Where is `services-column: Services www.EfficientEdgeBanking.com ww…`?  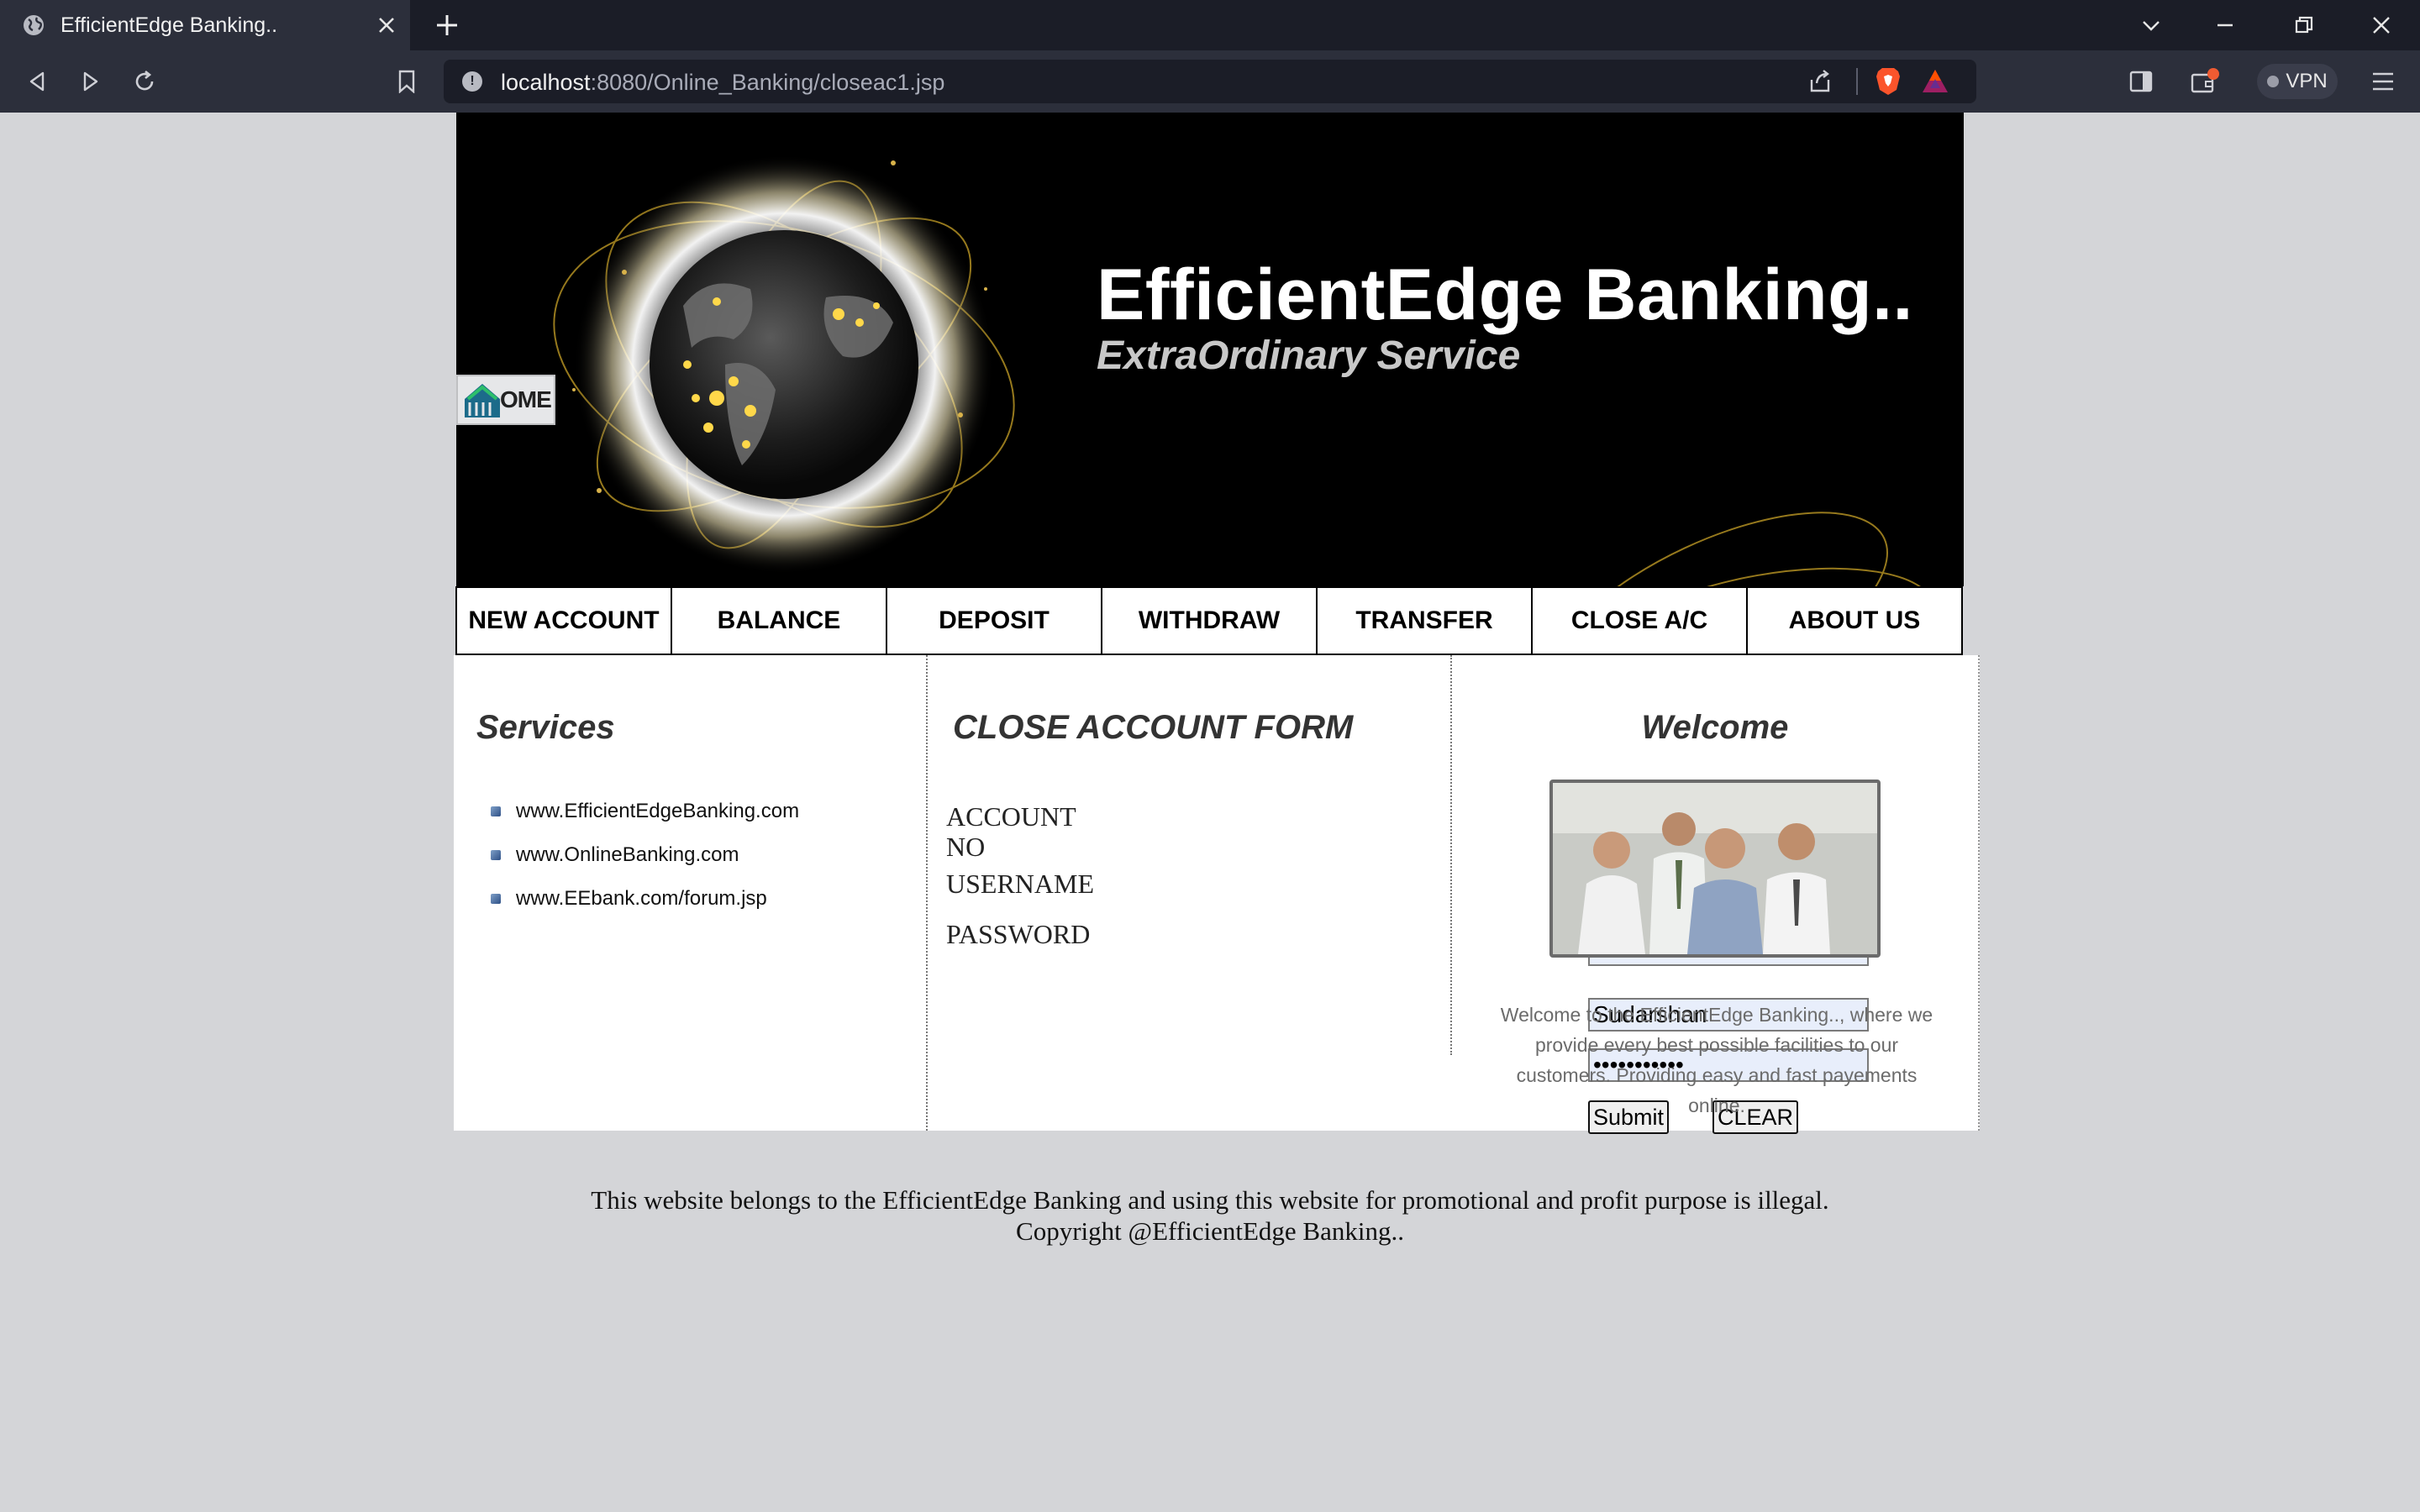
services-column: Services www.EfficientEdgeBanking.com ww… is located at coordinates (691, 893).